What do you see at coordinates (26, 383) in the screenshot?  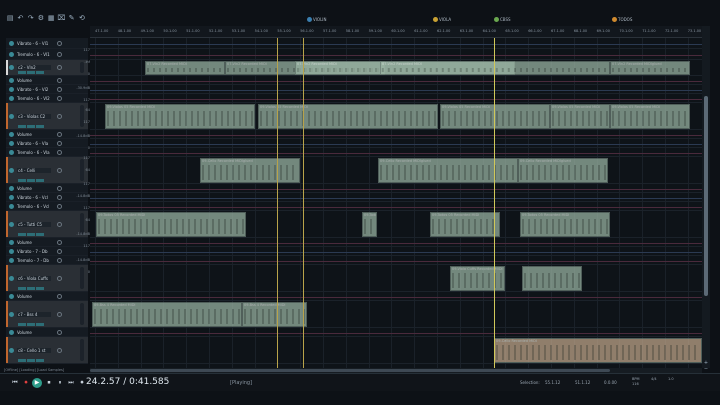 I see `transport-button-1: ⏺` at bounding box center [26, 383].